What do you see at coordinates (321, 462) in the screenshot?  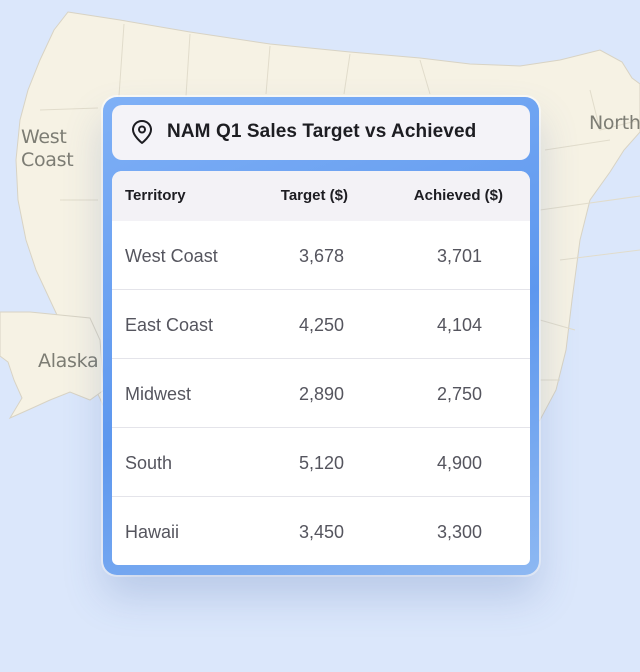 I see `table-row: South 5,120 4,900` at bounding box center [321, 462].